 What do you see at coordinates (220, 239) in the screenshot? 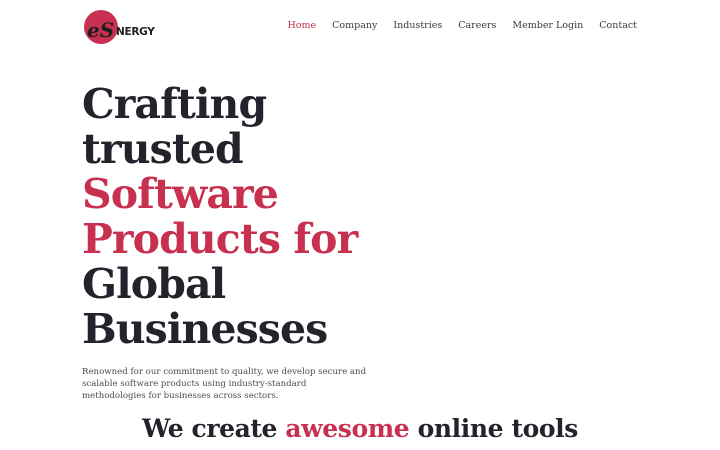
I see `hero-line-products-for: Products for` at bounding box center [220, 239].